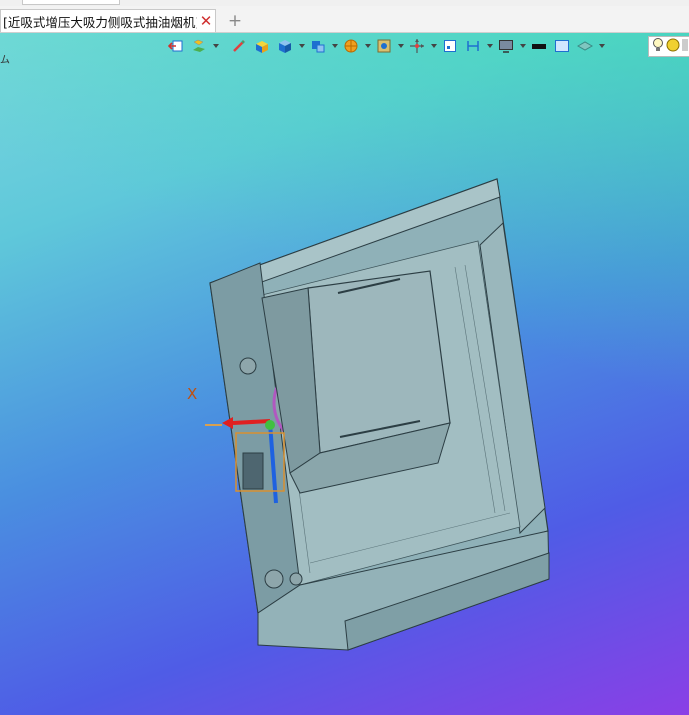  Describe the element at coordinates (100, 22) in the screenshot. I see `tab-title: [近吸式增压大吸力侧吸式抽油烟机]` at that location.